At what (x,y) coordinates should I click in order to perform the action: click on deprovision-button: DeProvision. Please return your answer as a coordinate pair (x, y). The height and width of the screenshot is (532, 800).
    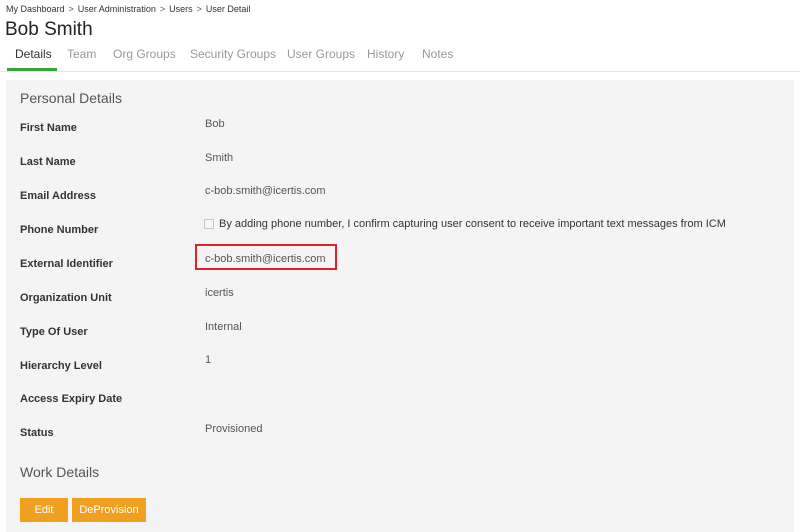
    Looking at the image, I should click on (109, 510).